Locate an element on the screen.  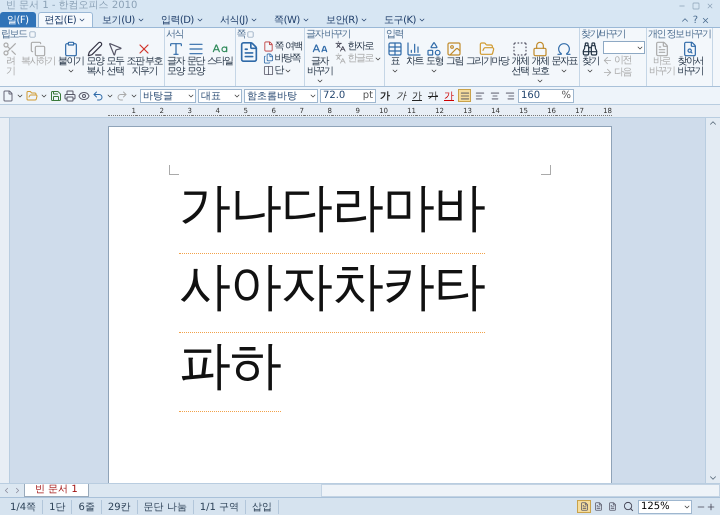
document-search-icon is located at coordinates (690, 49).